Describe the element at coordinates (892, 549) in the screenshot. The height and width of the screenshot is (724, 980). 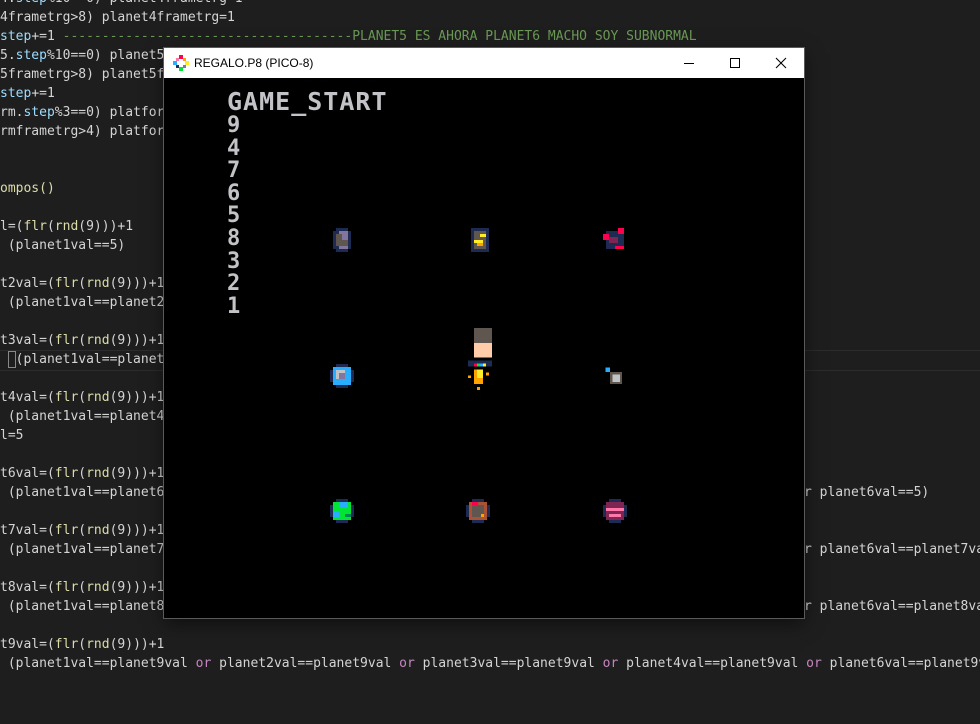
I see `code-line: r planet6val==planet7va` at that location.